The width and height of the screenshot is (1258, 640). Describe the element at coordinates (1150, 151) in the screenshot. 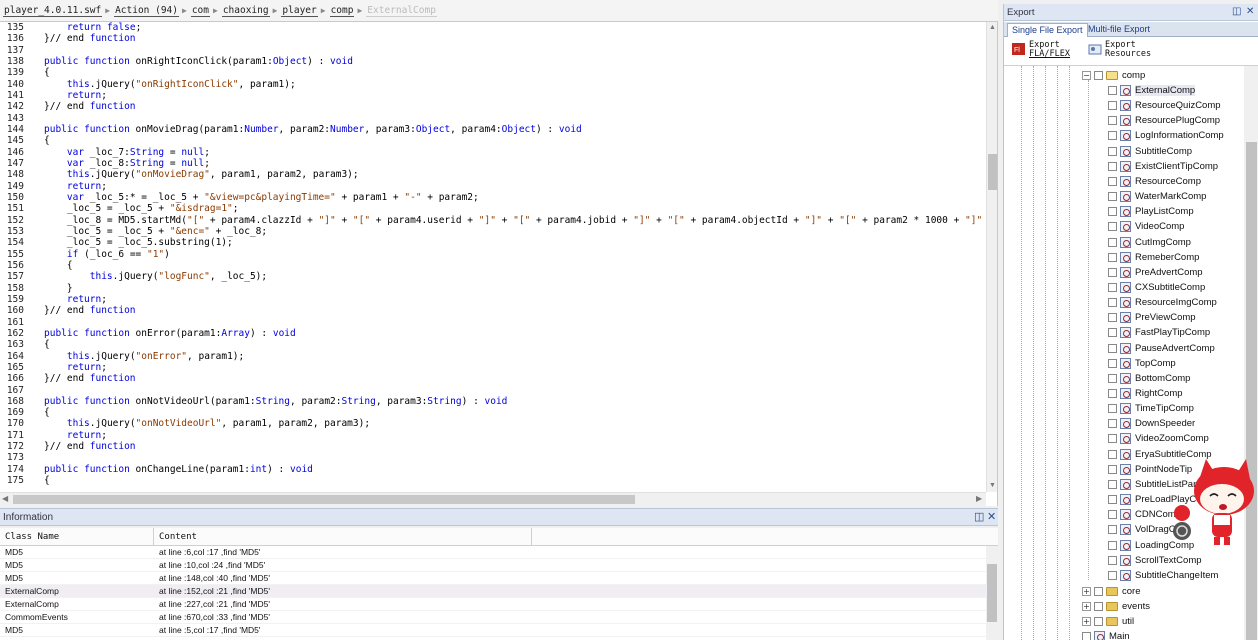

I see `tree-class-item: SubtitleComp` at that location.